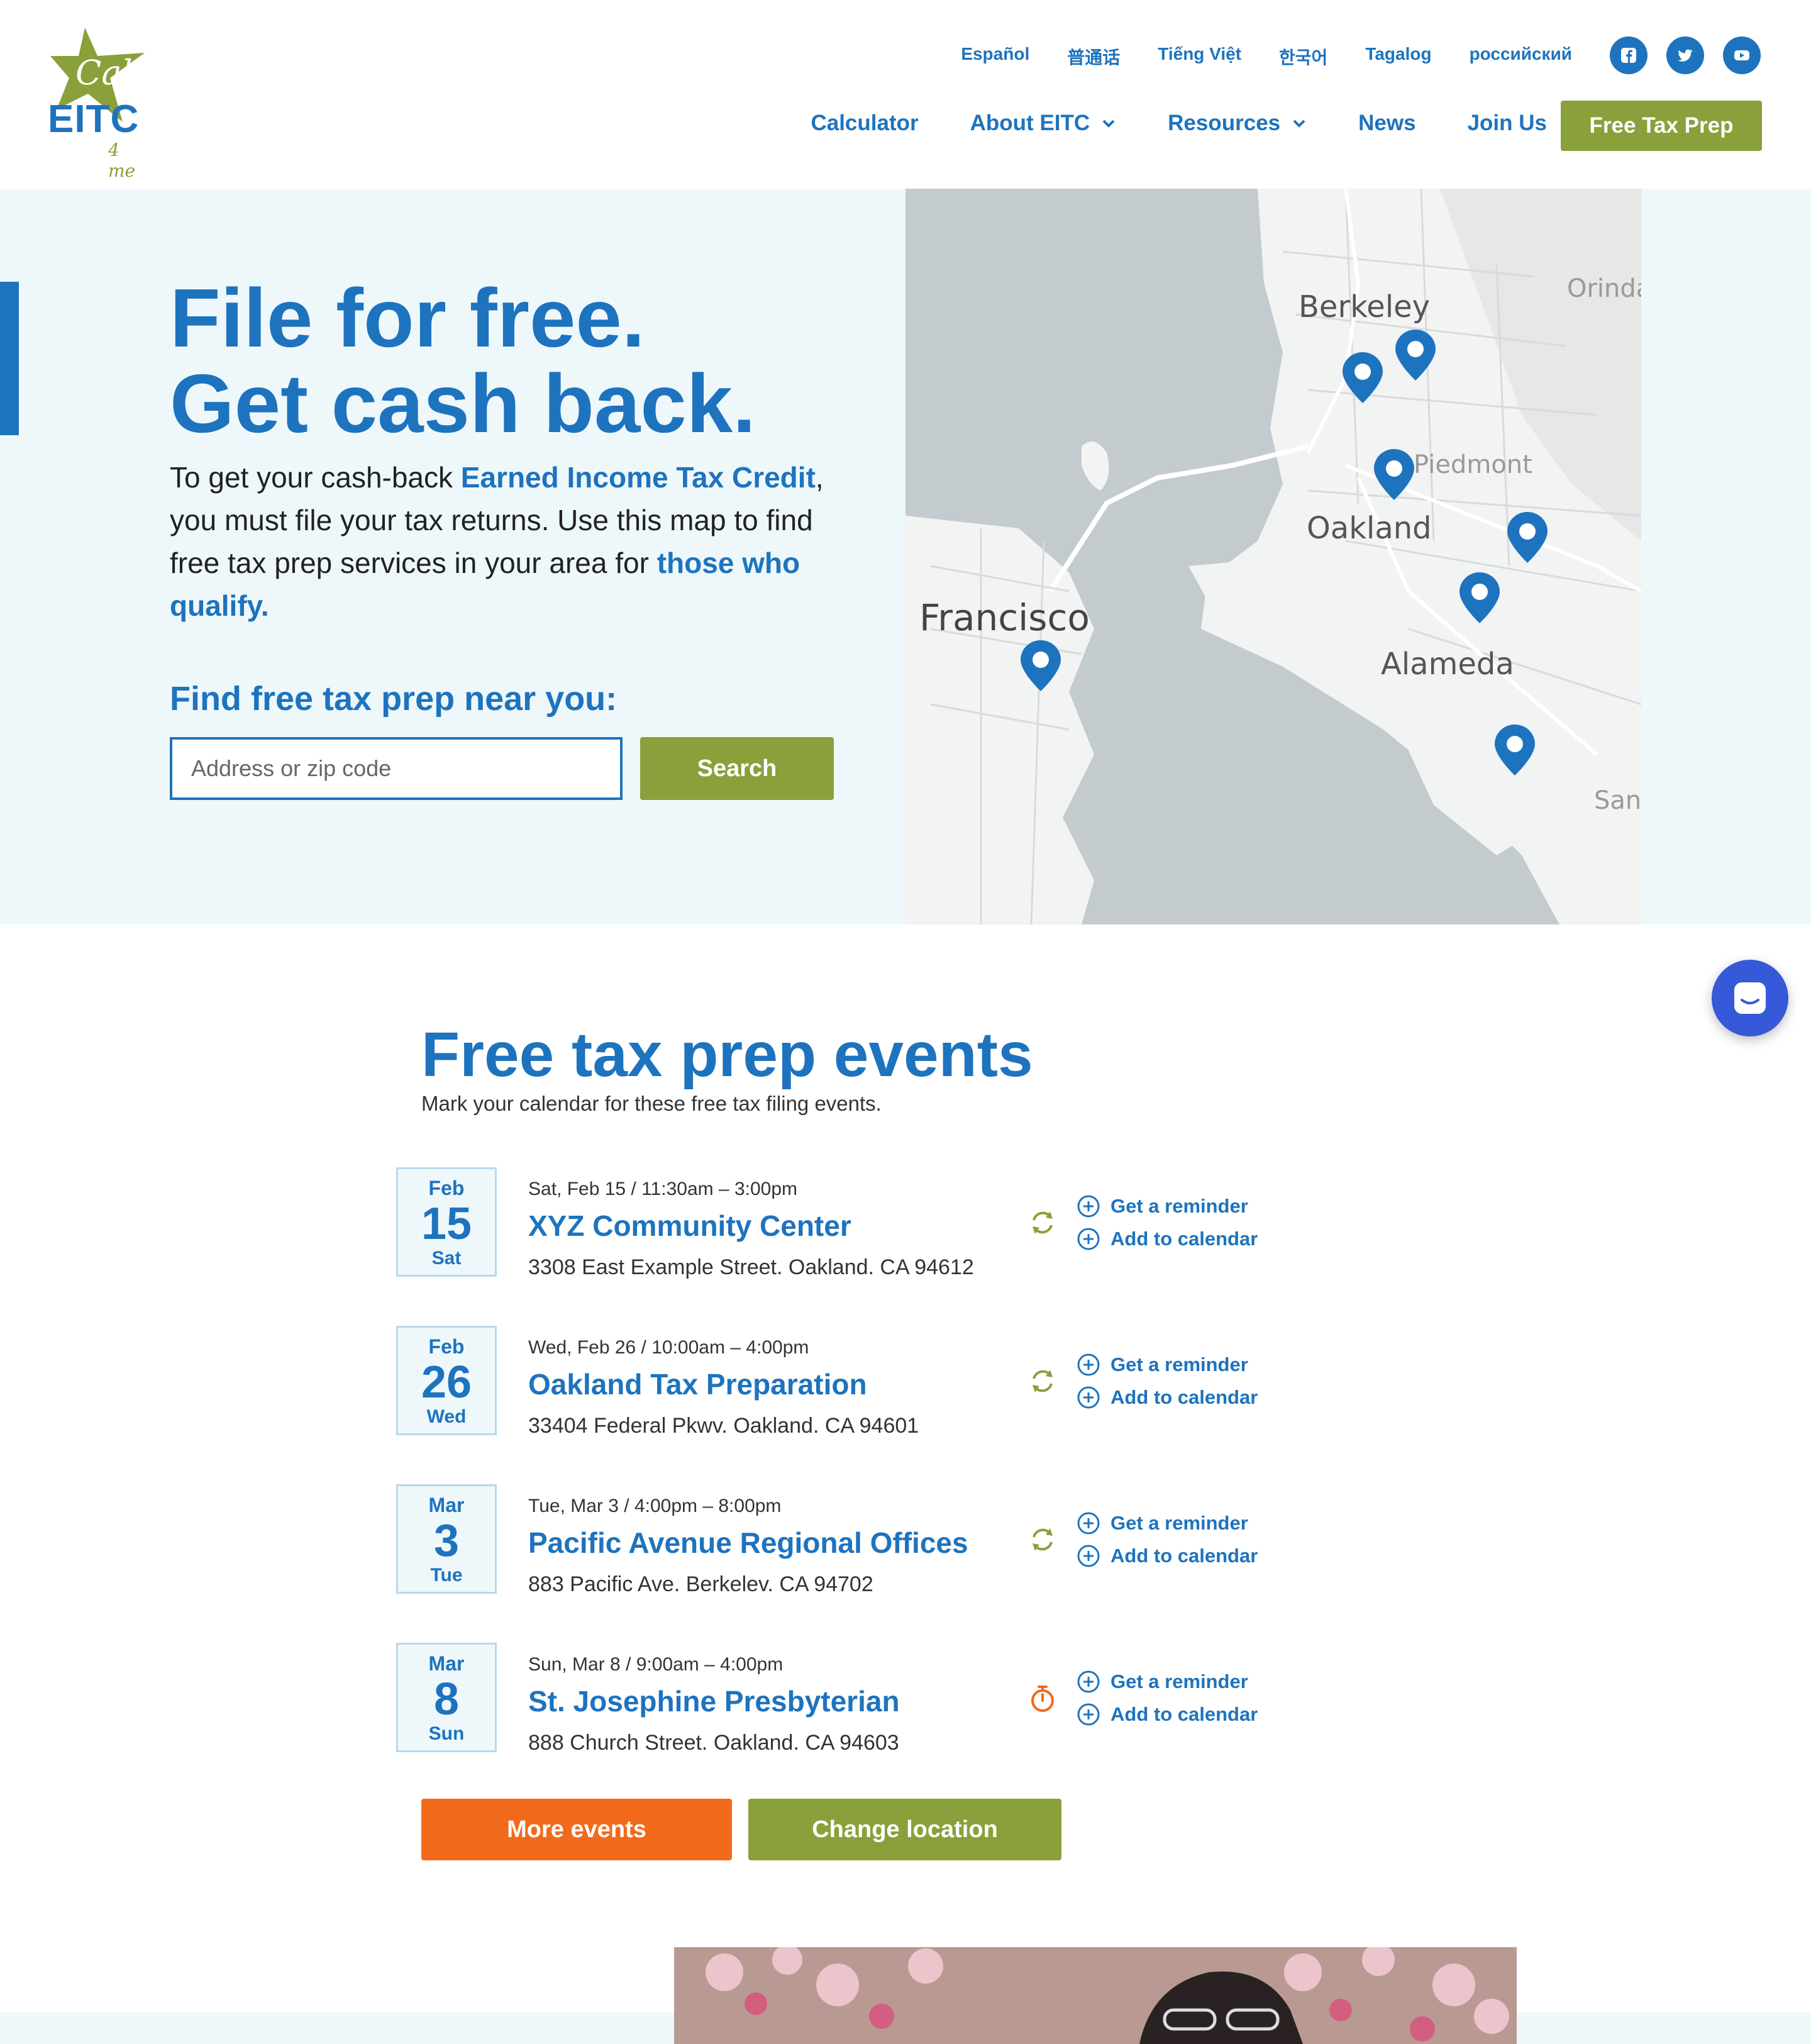 The height and width of the screenshot is (2044, 1811). I want to click on chat-launcher-button, so click(1750, 998).